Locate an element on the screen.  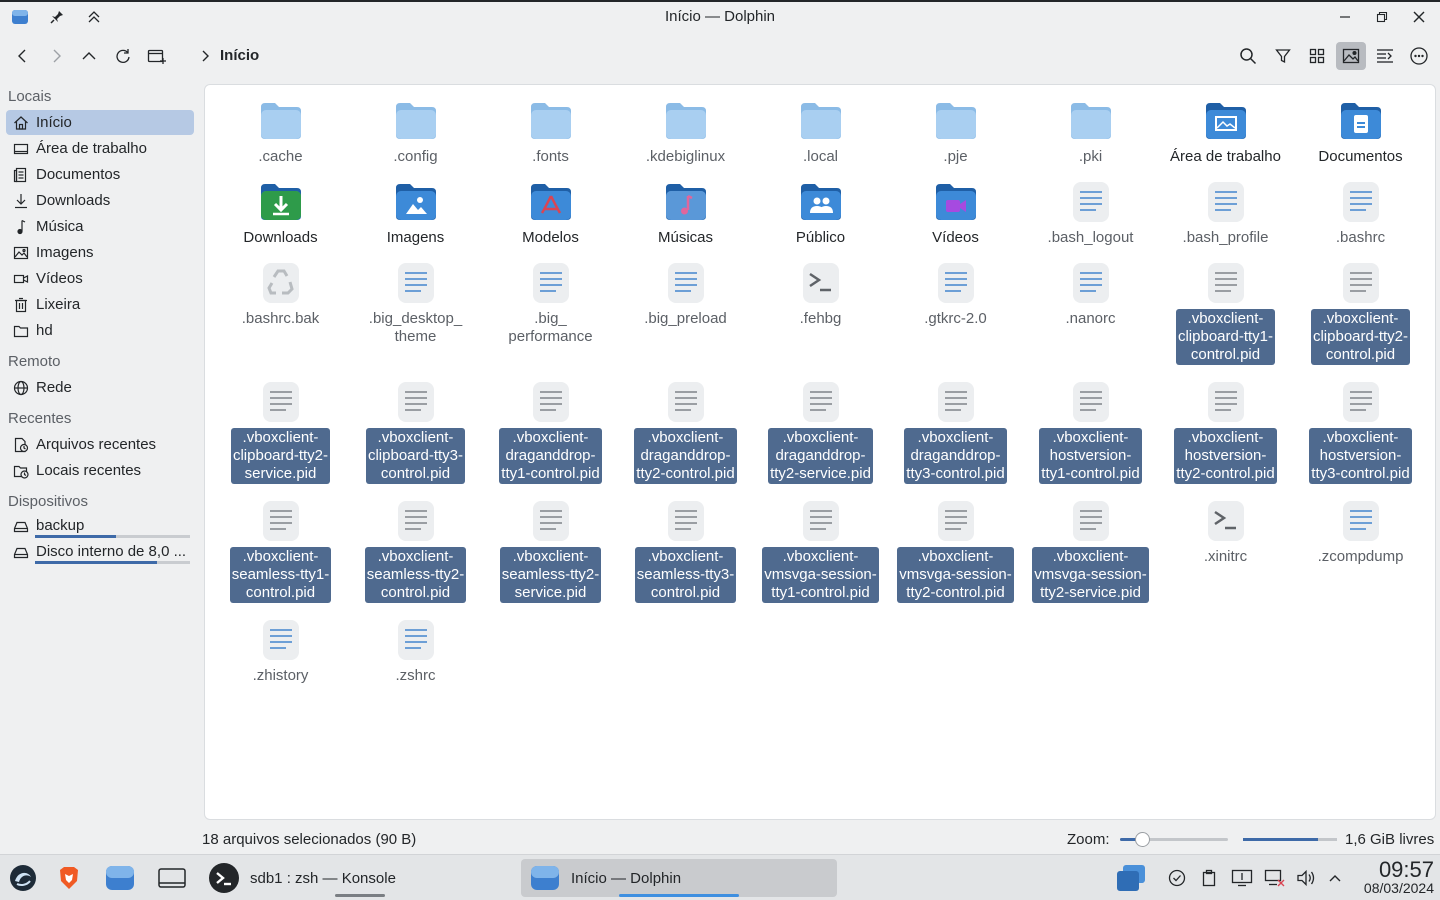
file-item: .vboxclient- clipboard-tty2- service.pid is located at coordinates (280, 431).